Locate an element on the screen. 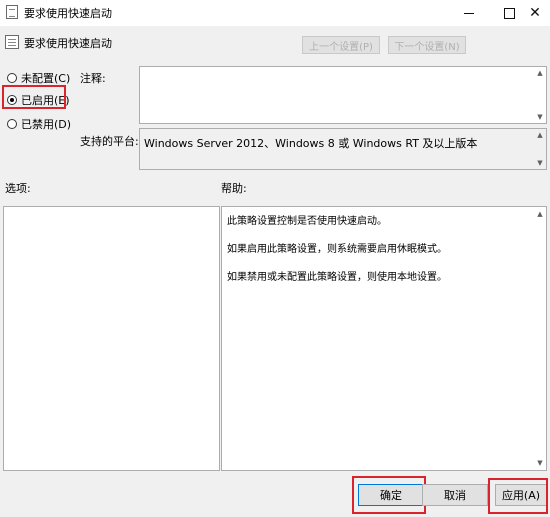 The height and width of the screenshot is (517, 550). apply-highlight-box is located at coordinates (518, 496).